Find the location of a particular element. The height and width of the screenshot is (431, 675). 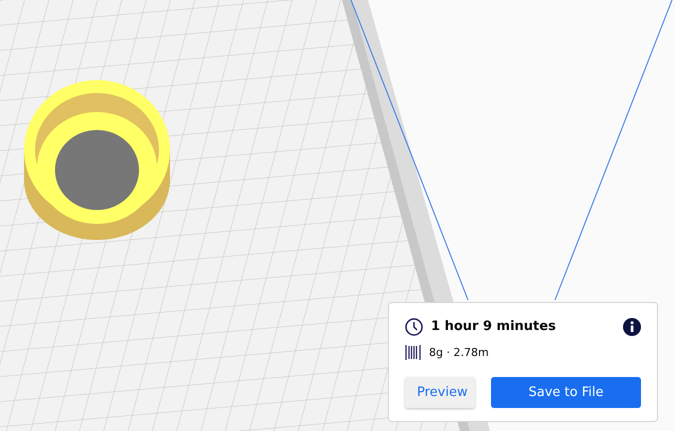

clock-icon is located at coordinates (414, 327).